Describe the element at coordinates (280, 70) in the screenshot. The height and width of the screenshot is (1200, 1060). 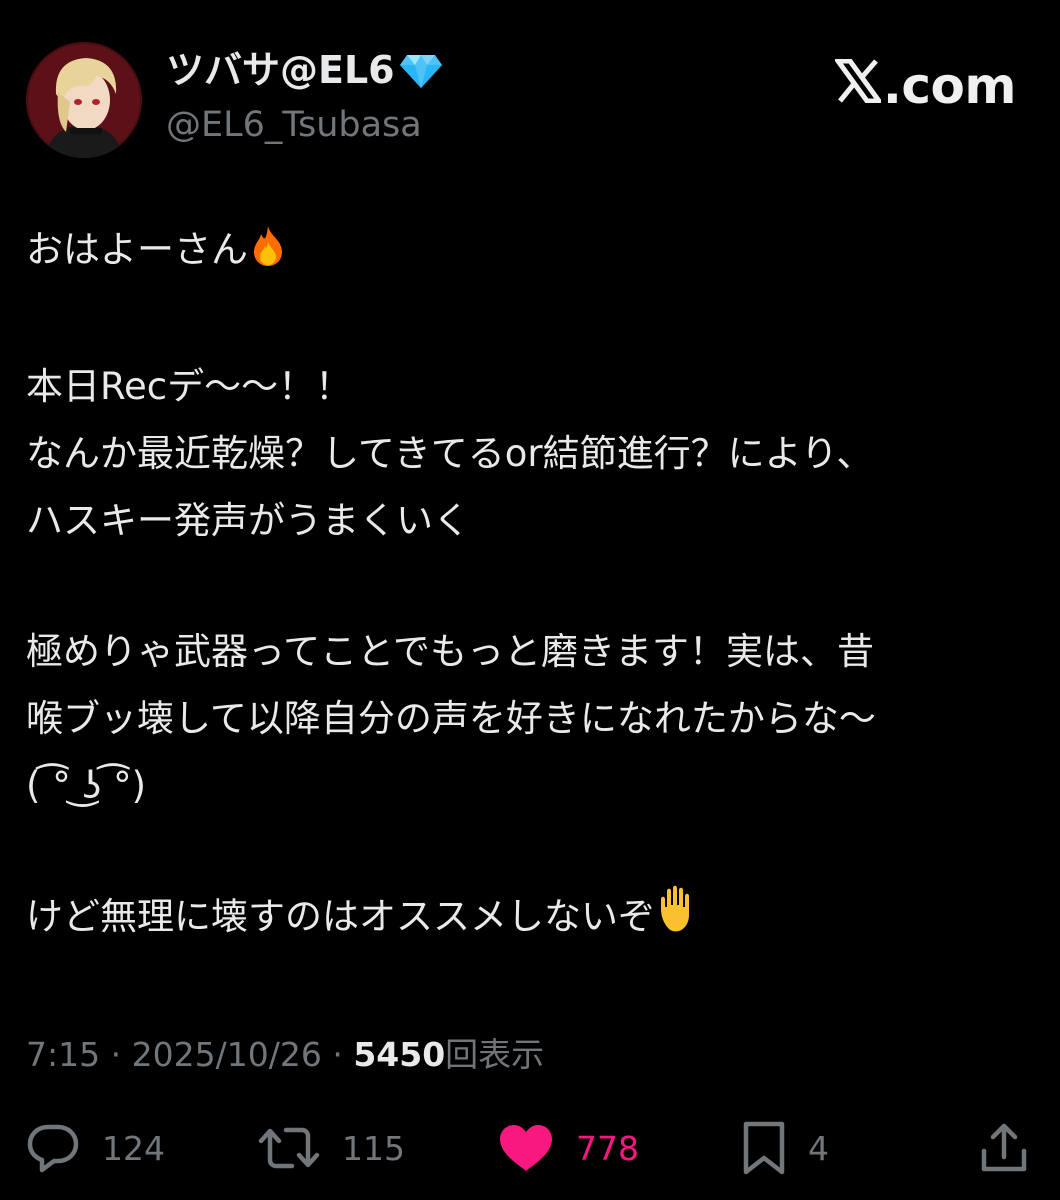
I see `author-display-name: ツバサ@EL6` at that location.